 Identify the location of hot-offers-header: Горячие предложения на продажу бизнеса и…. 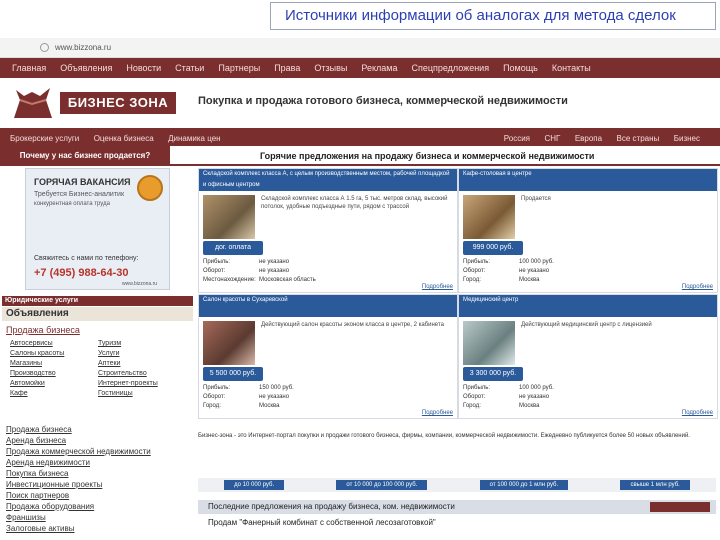
(445, 156).